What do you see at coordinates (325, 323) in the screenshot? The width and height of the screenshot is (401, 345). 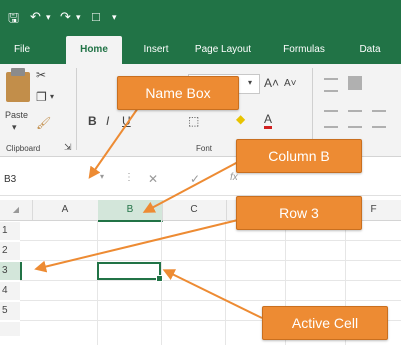 I see `callout-active-cell: Active Cell` at bounding box center [325, 323].